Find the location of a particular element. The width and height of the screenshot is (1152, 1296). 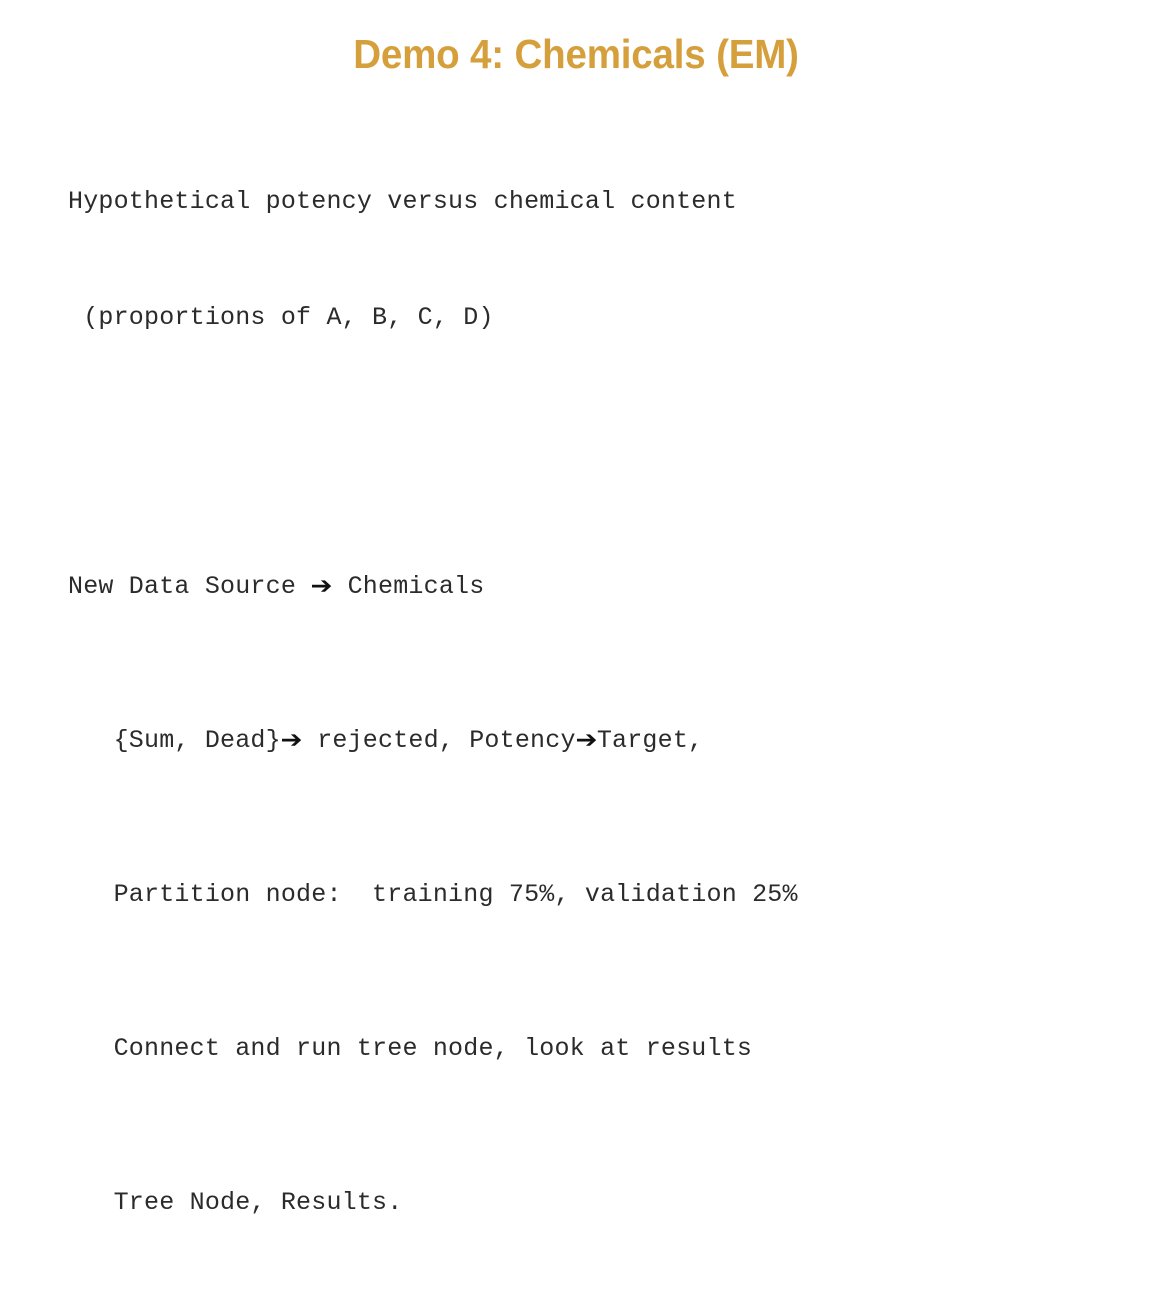

page-title: Demo 4: Chemicals (EM) is located at coordinates (576, 54).